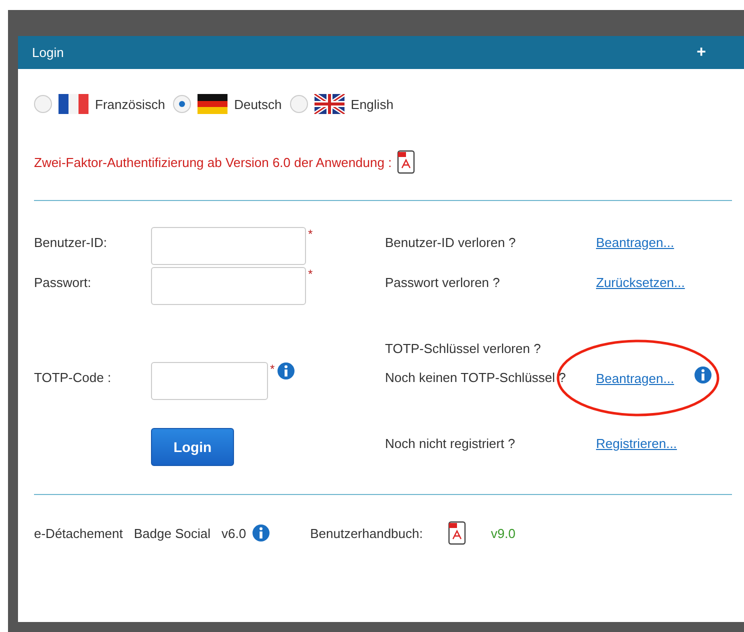  Describe the element at coordinates (701, 53) in the screenshot. I see `expand-button: +` at that location.